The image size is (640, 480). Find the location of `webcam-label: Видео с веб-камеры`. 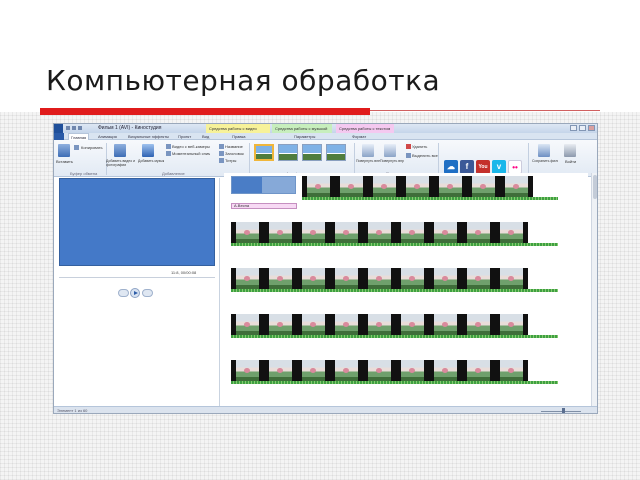

webcam-label: Видео с веб-камеры is located at coordinates (191, 146).